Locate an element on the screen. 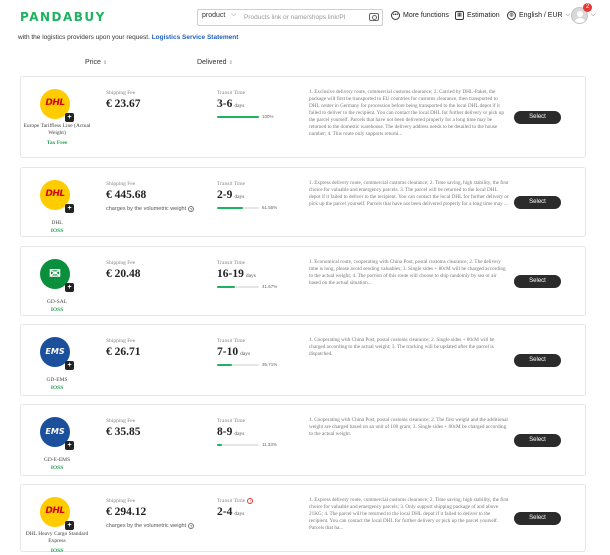 This screenshot has width=610, height=555. progress-percent: 41.67% is located at coordinates (270, 286).